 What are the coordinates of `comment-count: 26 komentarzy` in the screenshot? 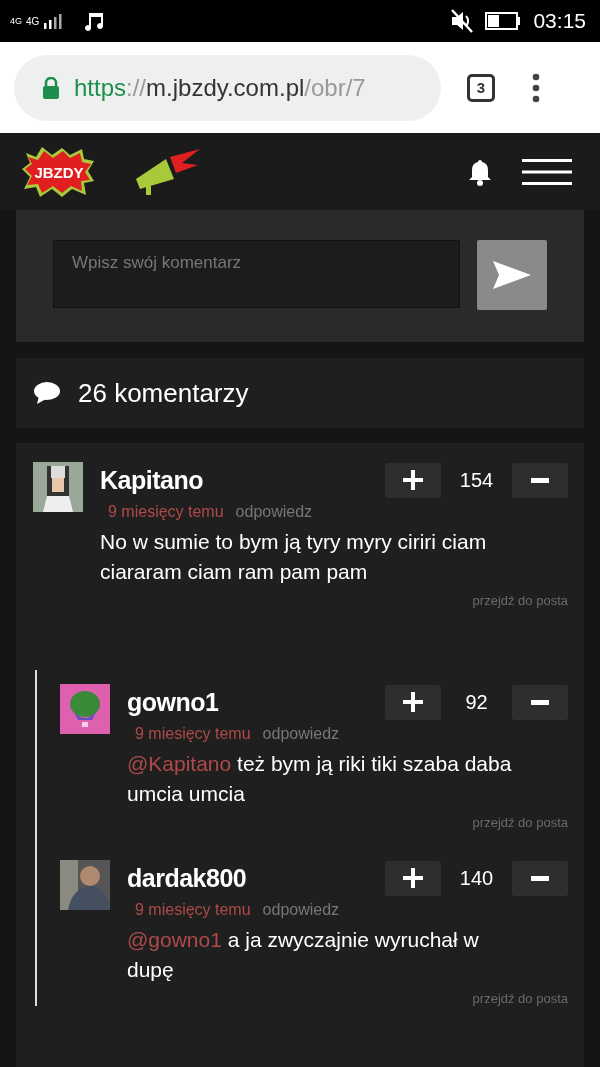 It's located at (163, 393).